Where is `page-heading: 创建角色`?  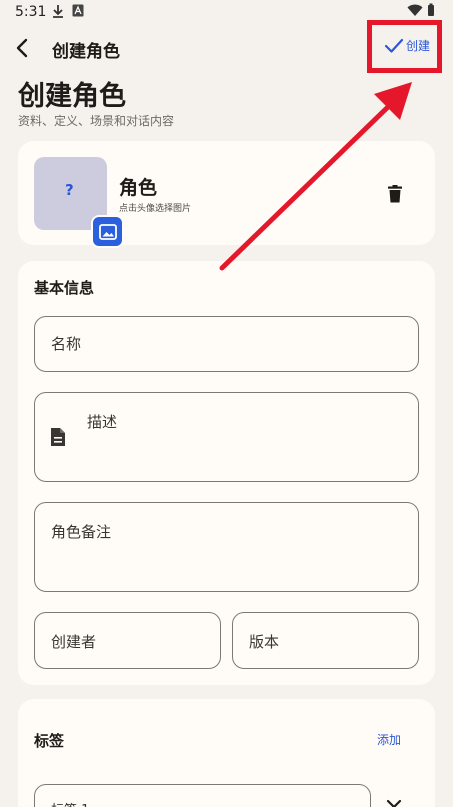
page-heading: 创建角色 is located at coordinates (72, 96).